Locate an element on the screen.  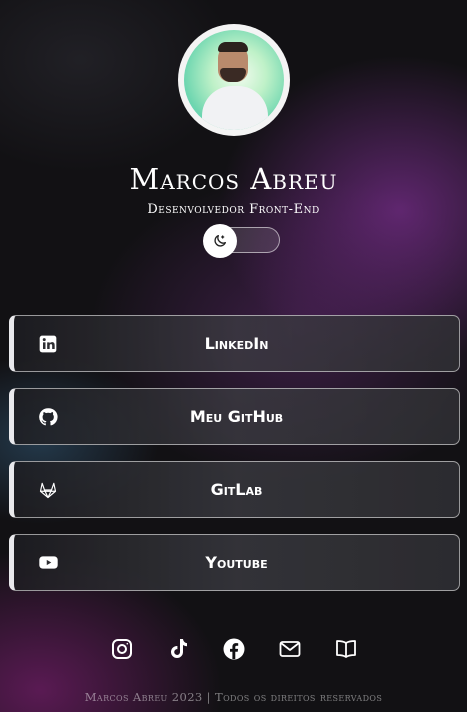
link-label: LinkedIn is located at coordinates (236, 343).